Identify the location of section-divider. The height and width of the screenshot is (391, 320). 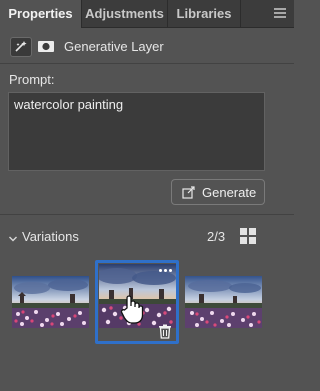
(147, 214).